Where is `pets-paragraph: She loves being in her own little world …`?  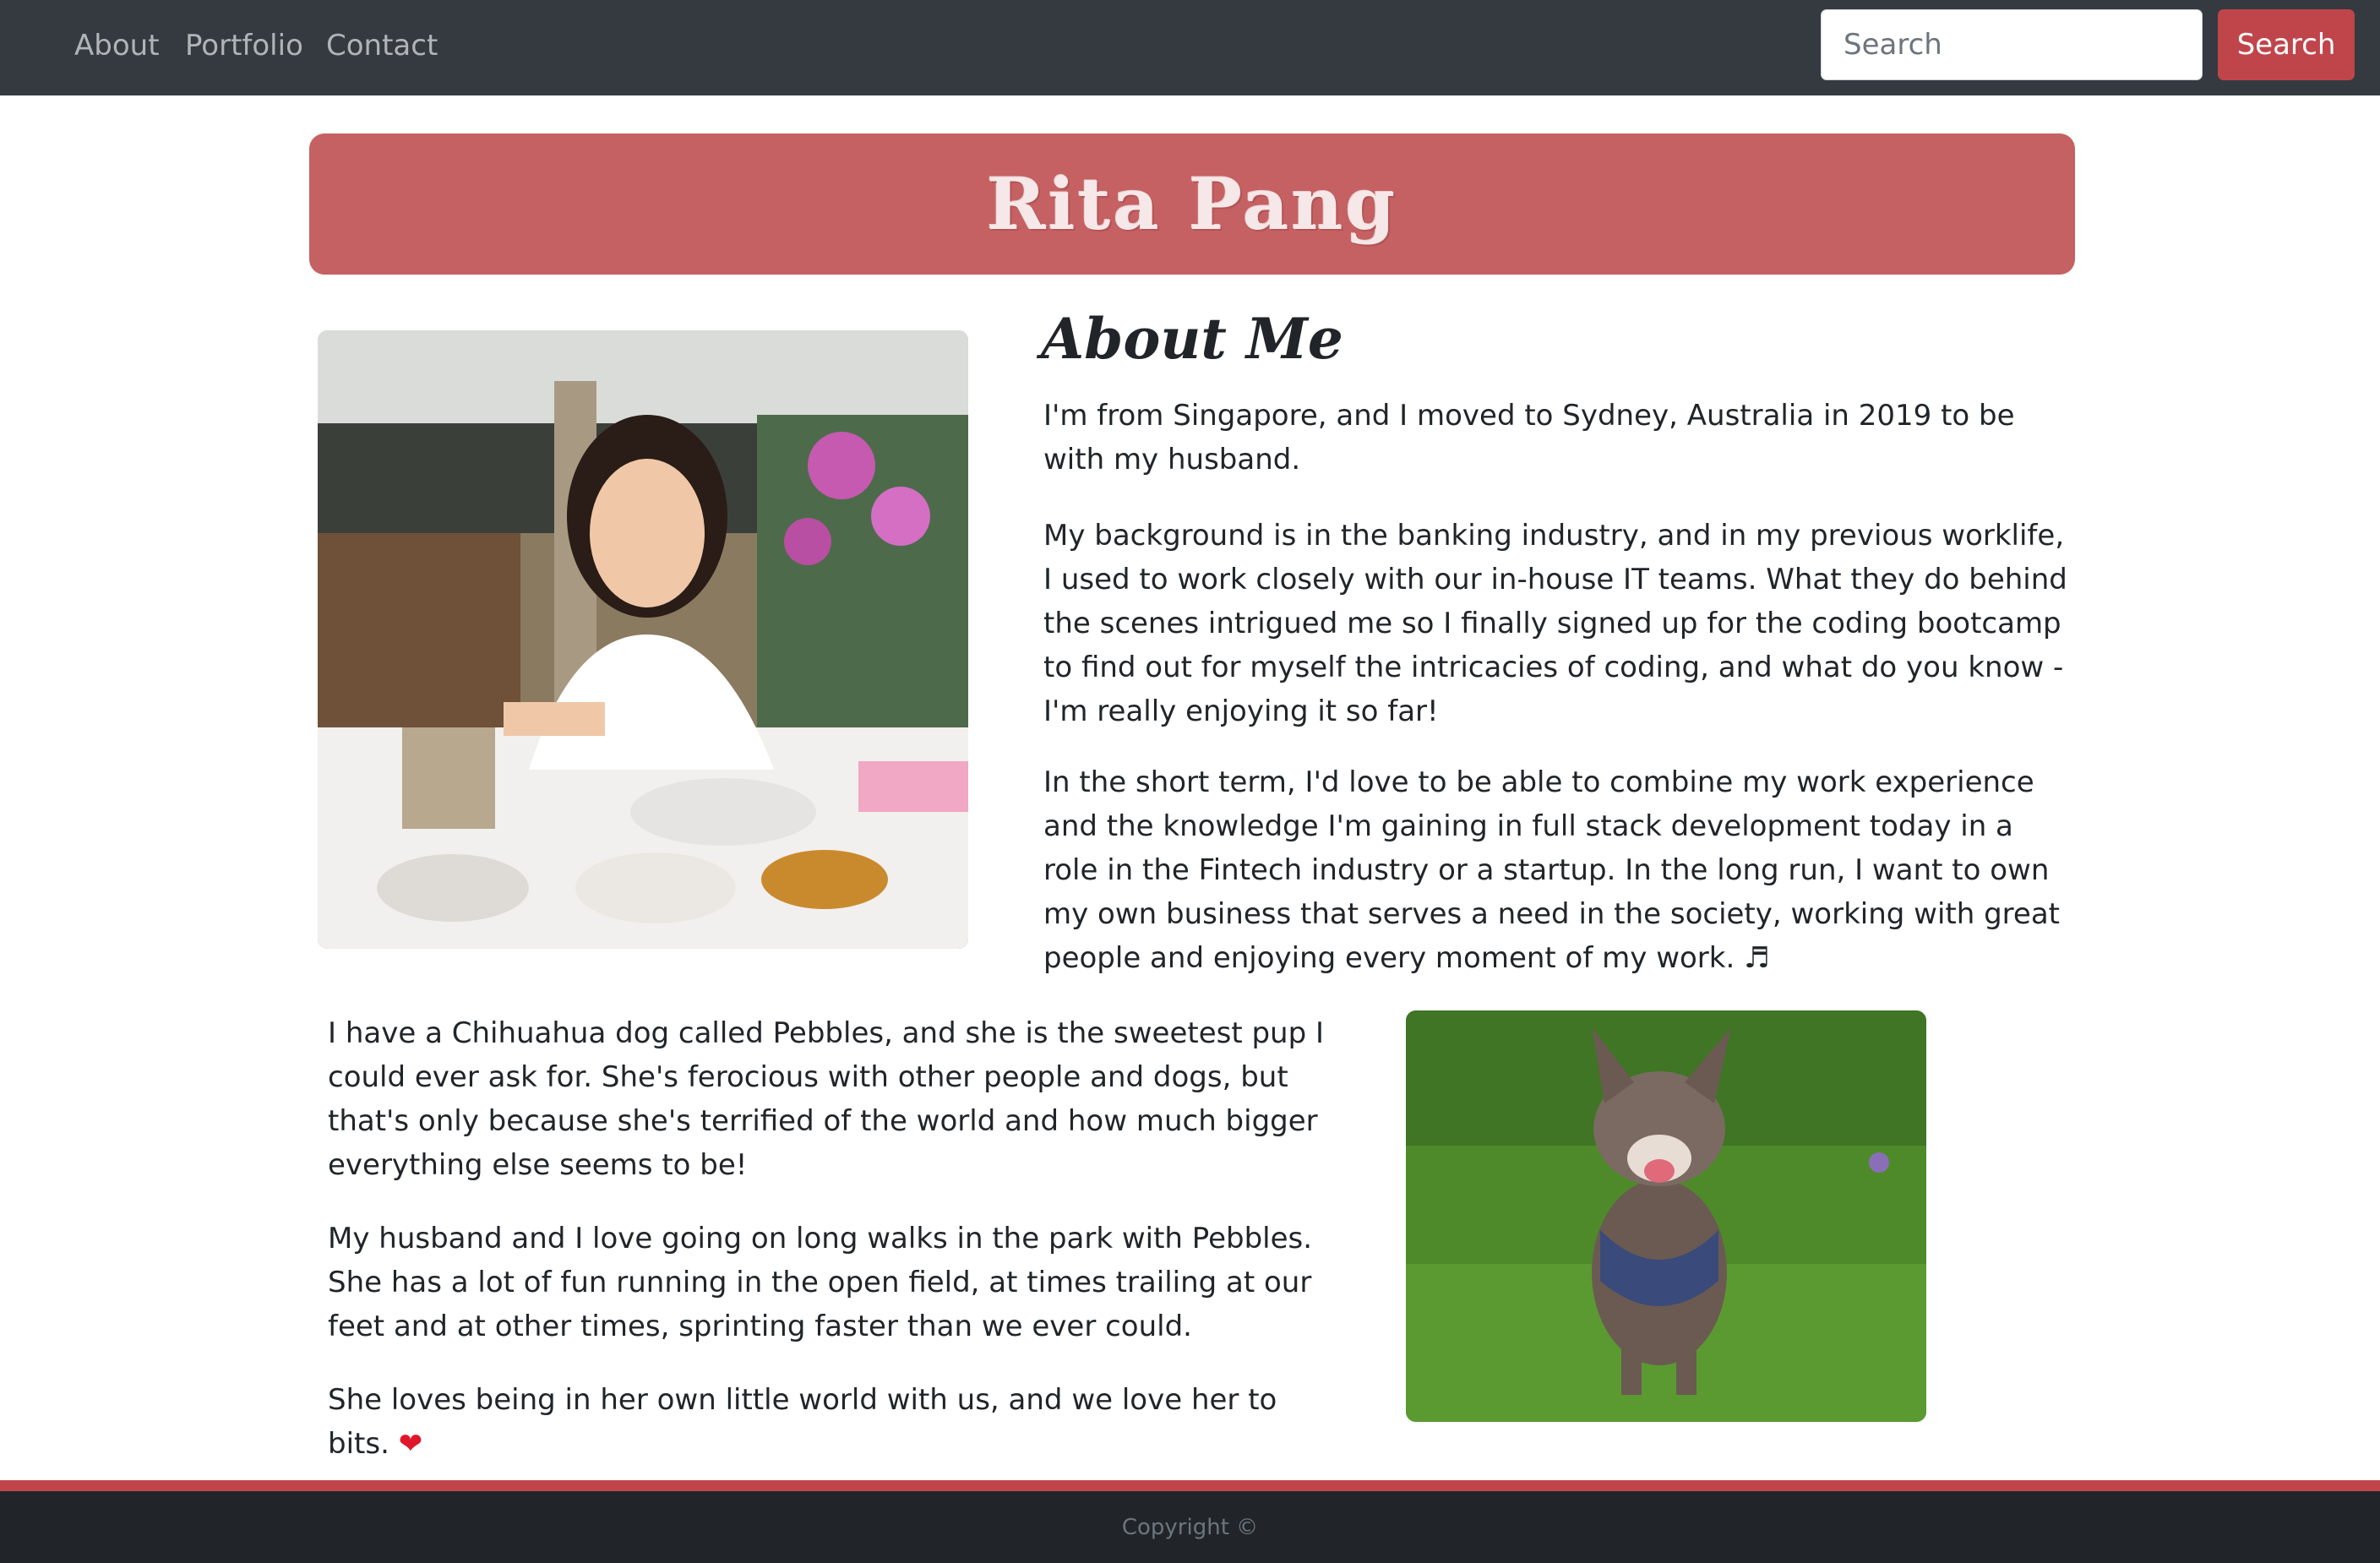 pets-paragraph: She loves being in her own little world … is located at coordinates (828, 1422).